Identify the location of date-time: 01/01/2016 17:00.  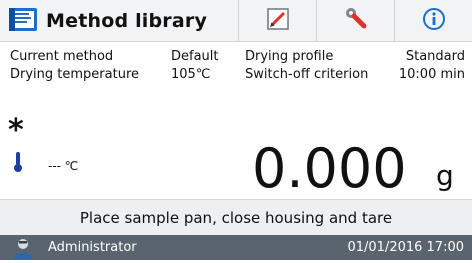
(405, 247).